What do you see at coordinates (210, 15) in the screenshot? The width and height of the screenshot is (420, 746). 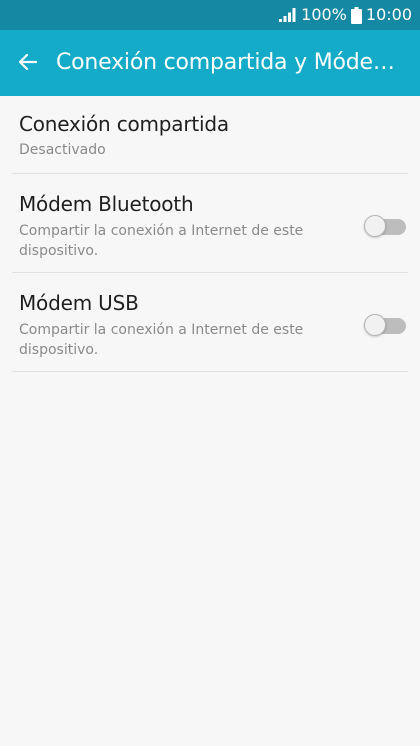 I see `status-bar: 100% 10:00` at bounding box center [210, 15].